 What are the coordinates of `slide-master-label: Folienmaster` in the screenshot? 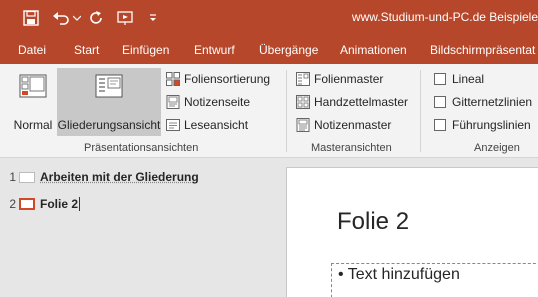 It's located at (349, 79).